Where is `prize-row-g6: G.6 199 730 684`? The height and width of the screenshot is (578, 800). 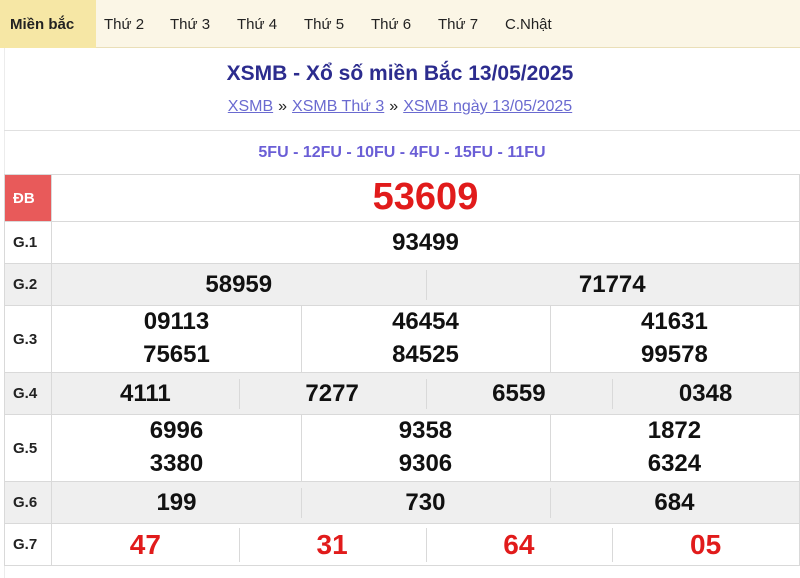 prize-row-g6: G.6 199 730 684 is located at coordinates (402, 502).